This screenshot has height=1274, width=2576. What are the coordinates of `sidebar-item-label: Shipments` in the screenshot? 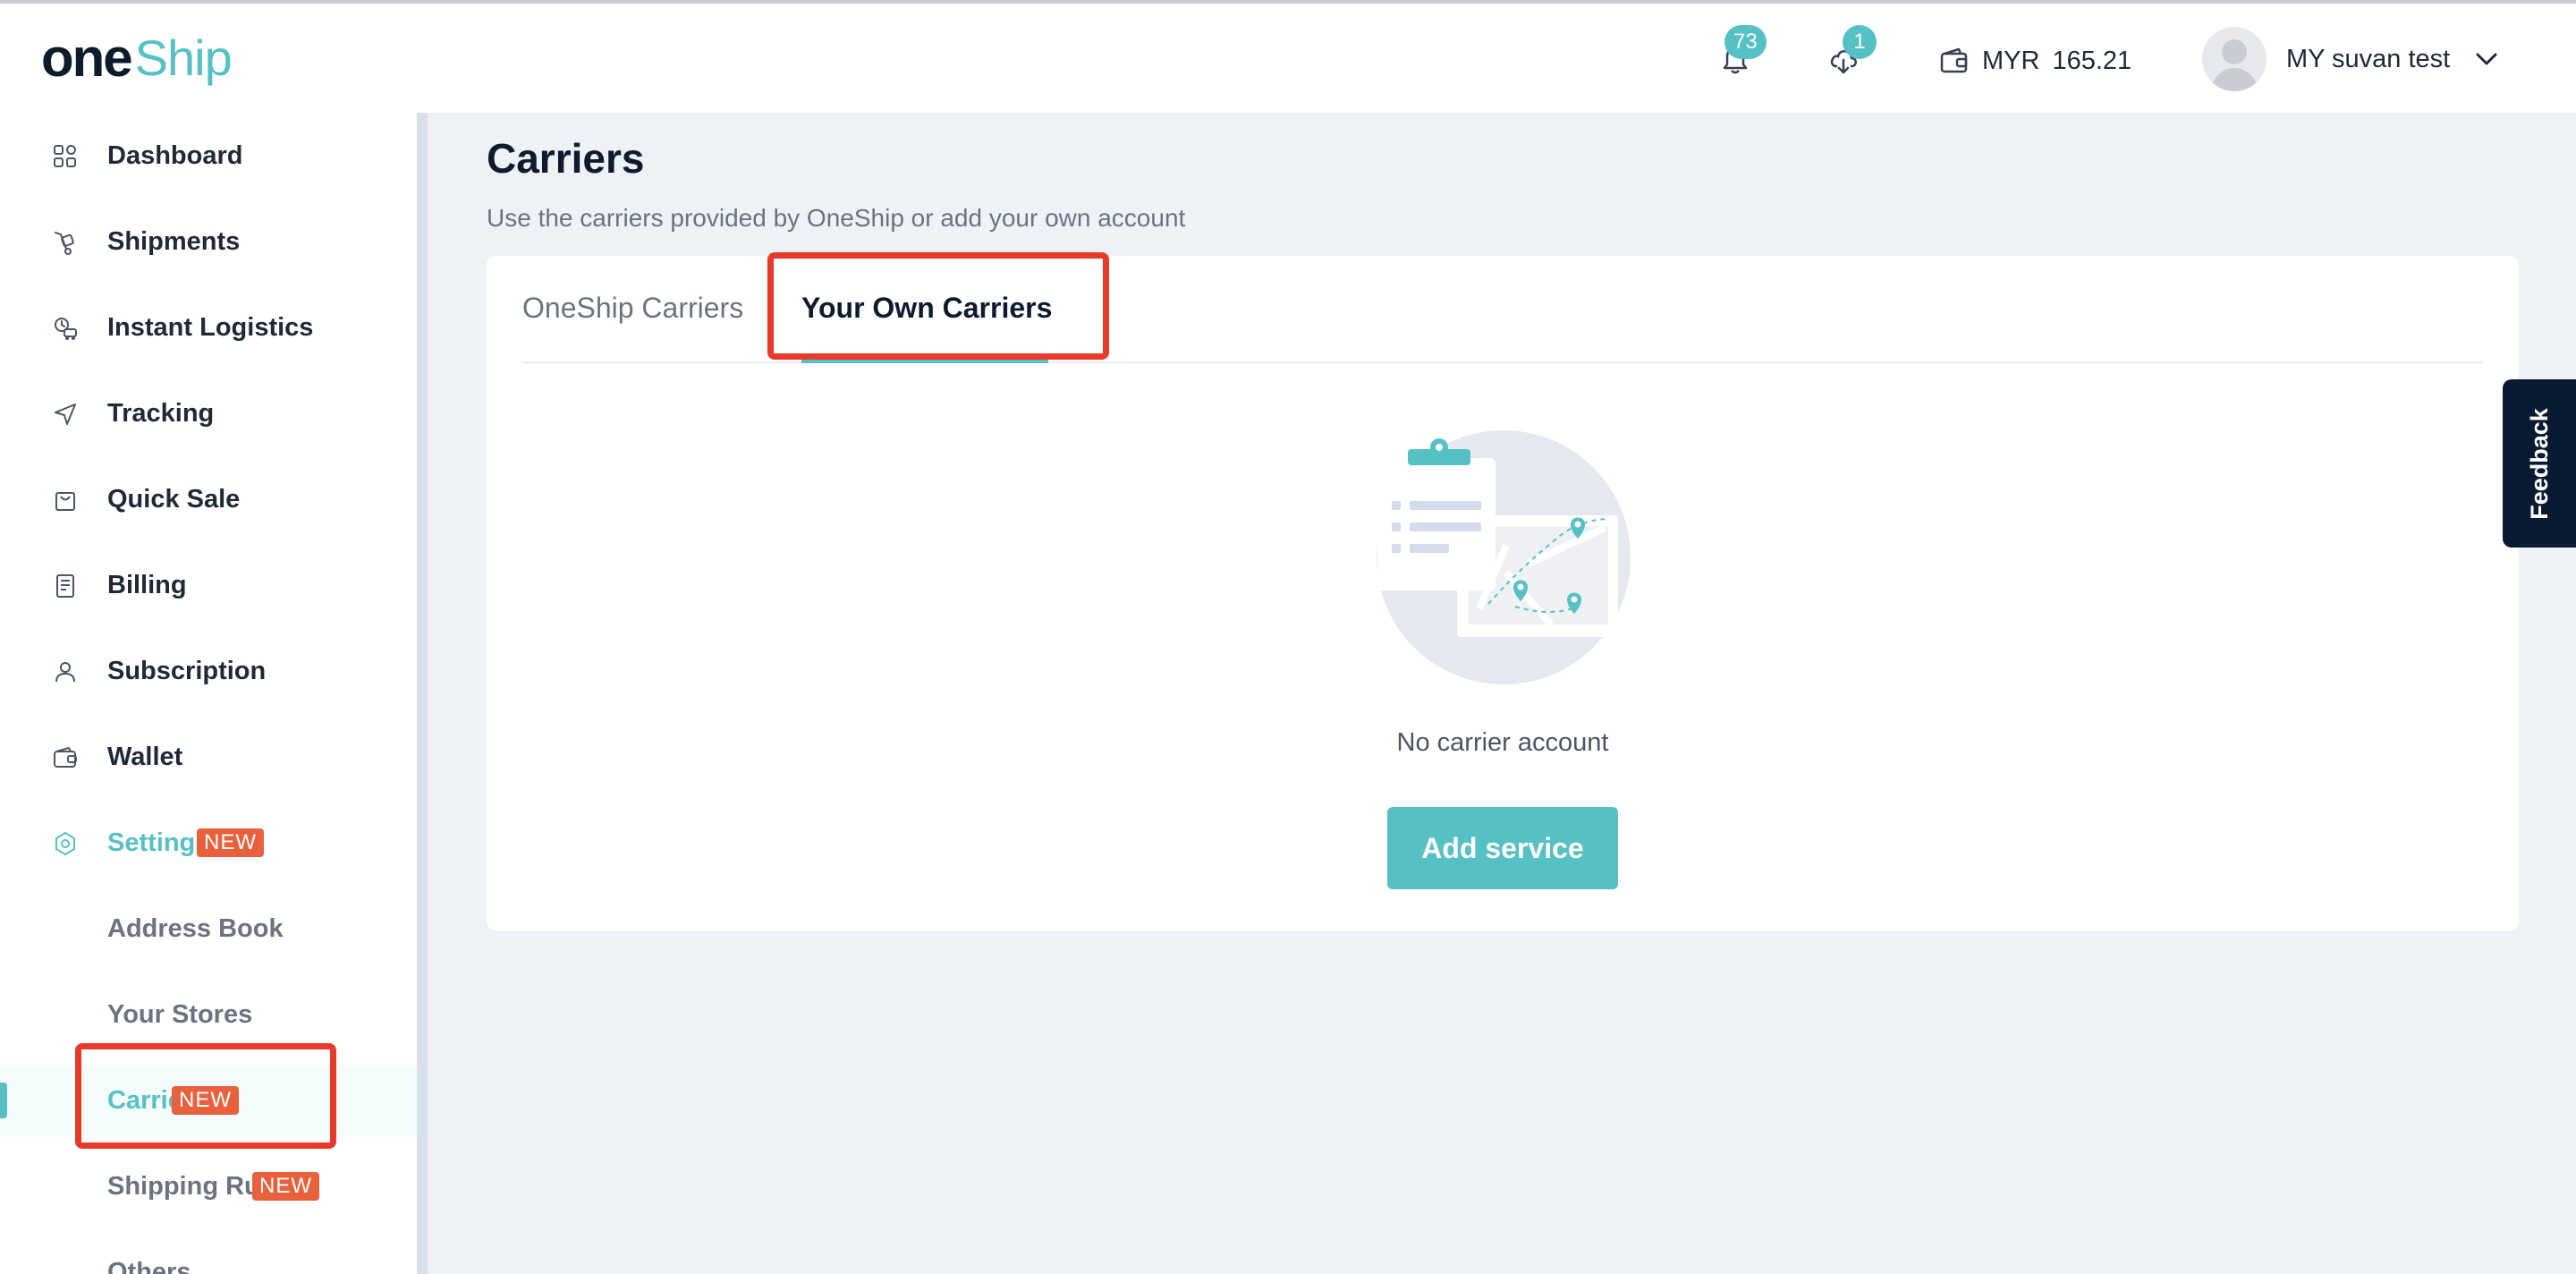 It's located at (174, 241).